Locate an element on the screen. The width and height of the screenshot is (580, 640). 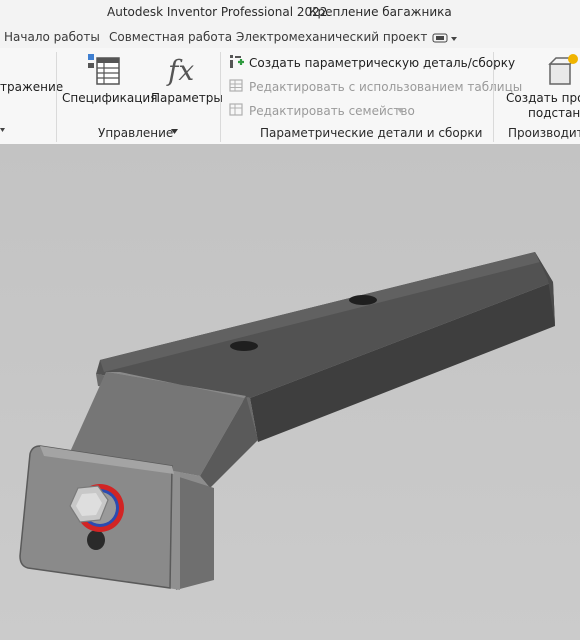
mirror-button-label: тражение is located at coordinates (31, 87).